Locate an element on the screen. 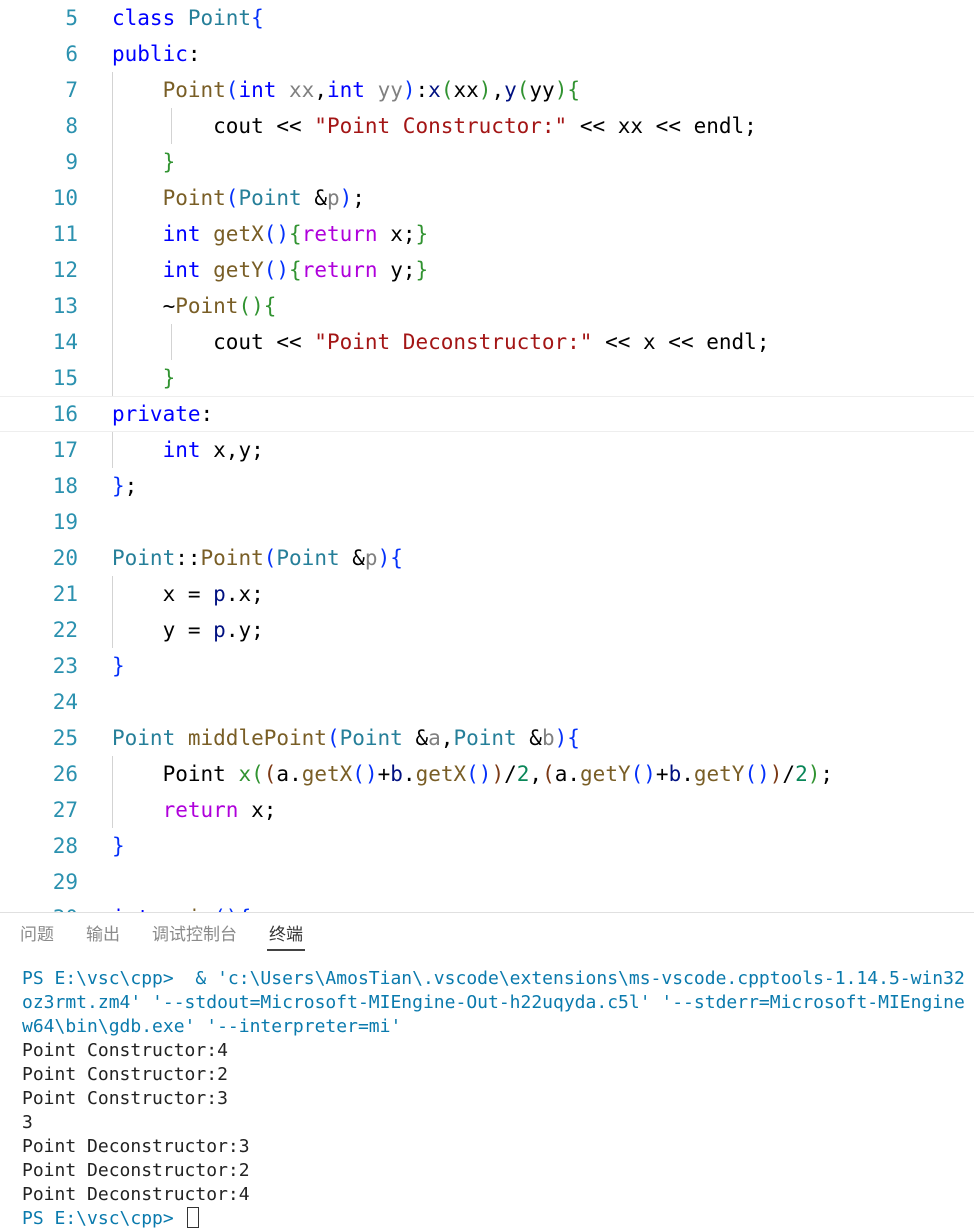 Image resolution: width=974 pixels, height=1232 pixels. panel-tab-3: 终端 is located at coordinates (286, 935).